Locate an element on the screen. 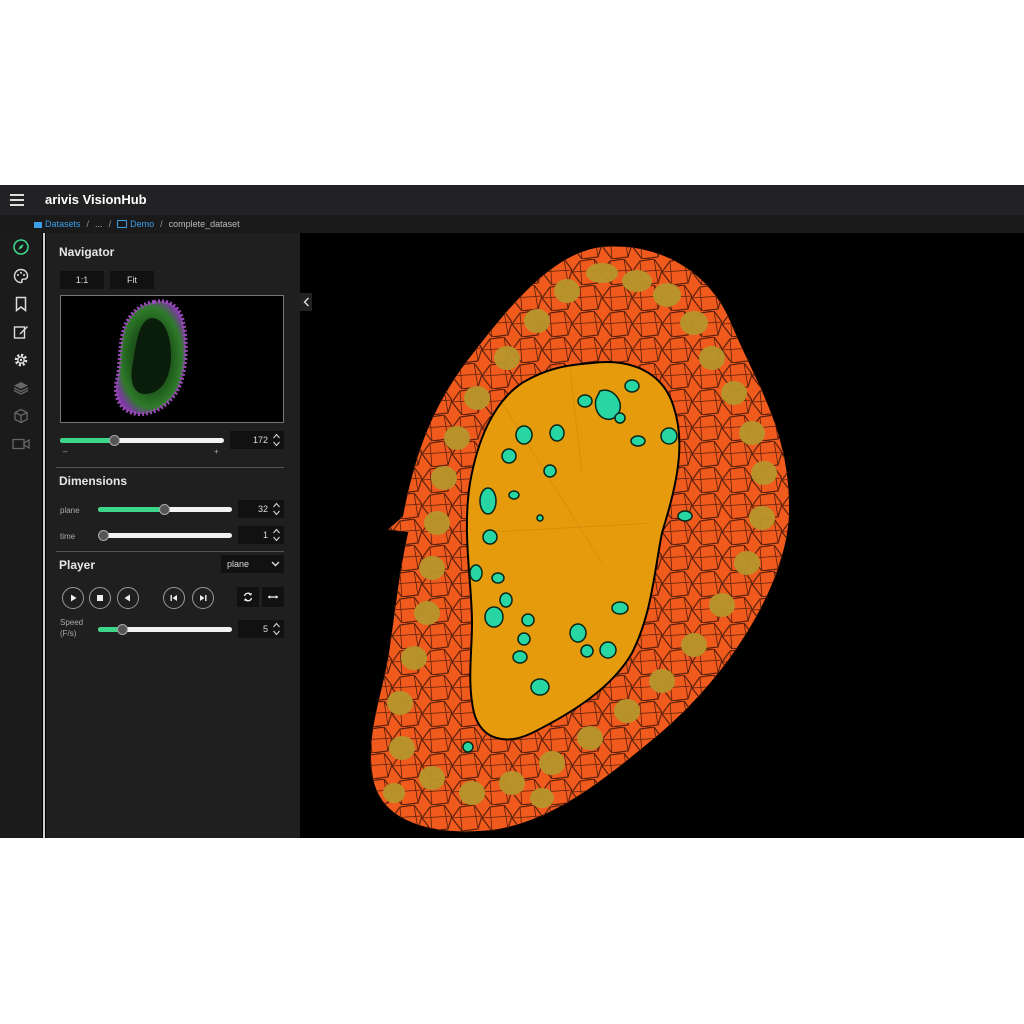 The image size is (1024, 1024). navigator-thumbnail is located at coordinates (172, 359).